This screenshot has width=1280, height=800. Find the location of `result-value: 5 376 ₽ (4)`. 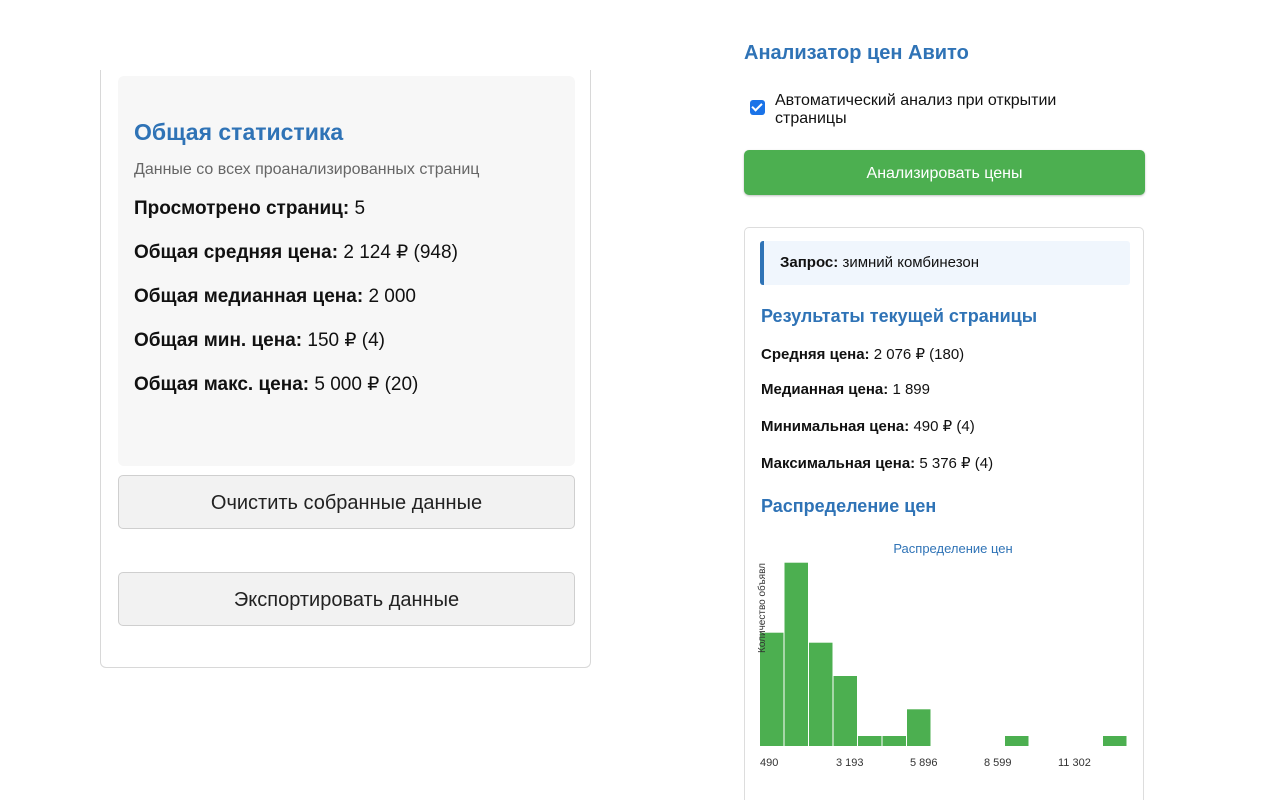

result-value: 5 376 ₽ (4) is located at coordinates (956, 463).